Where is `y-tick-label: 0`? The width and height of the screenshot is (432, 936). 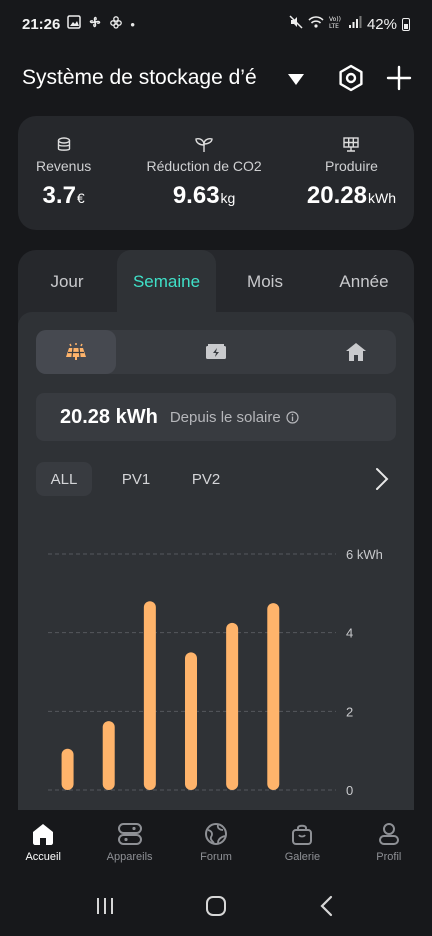 y-tick-label: 0 is located at coordinates (349, 790).